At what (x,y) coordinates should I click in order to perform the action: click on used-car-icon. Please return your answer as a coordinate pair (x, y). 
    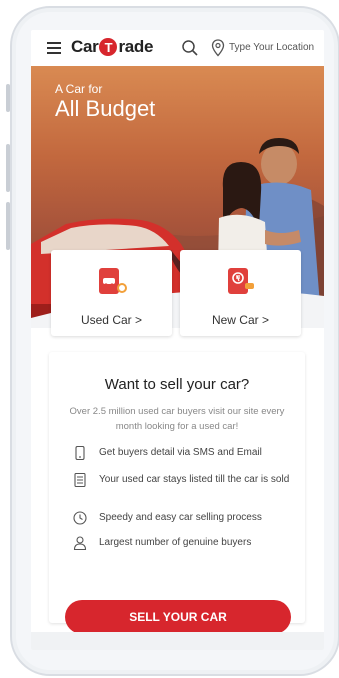
    Looking at the image, I should click on (113, 281).